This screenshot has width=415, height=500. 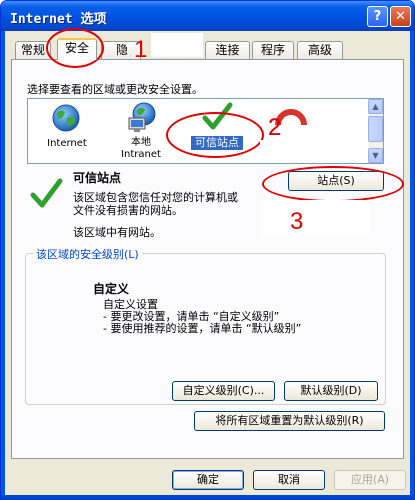 What do you see at coordinates (320, 50) in the screenshot?
I see `tab-advanced: 高级` at bounding box center [320, 50].